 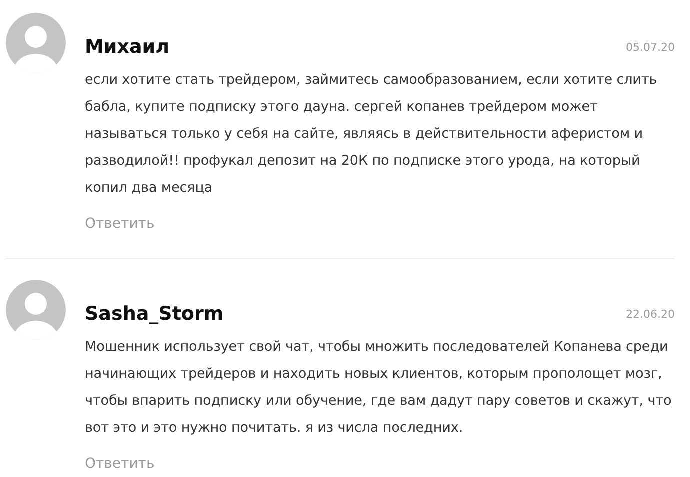 I want to click on author-name: Sasha_Storm, so click(x=154, y=314).